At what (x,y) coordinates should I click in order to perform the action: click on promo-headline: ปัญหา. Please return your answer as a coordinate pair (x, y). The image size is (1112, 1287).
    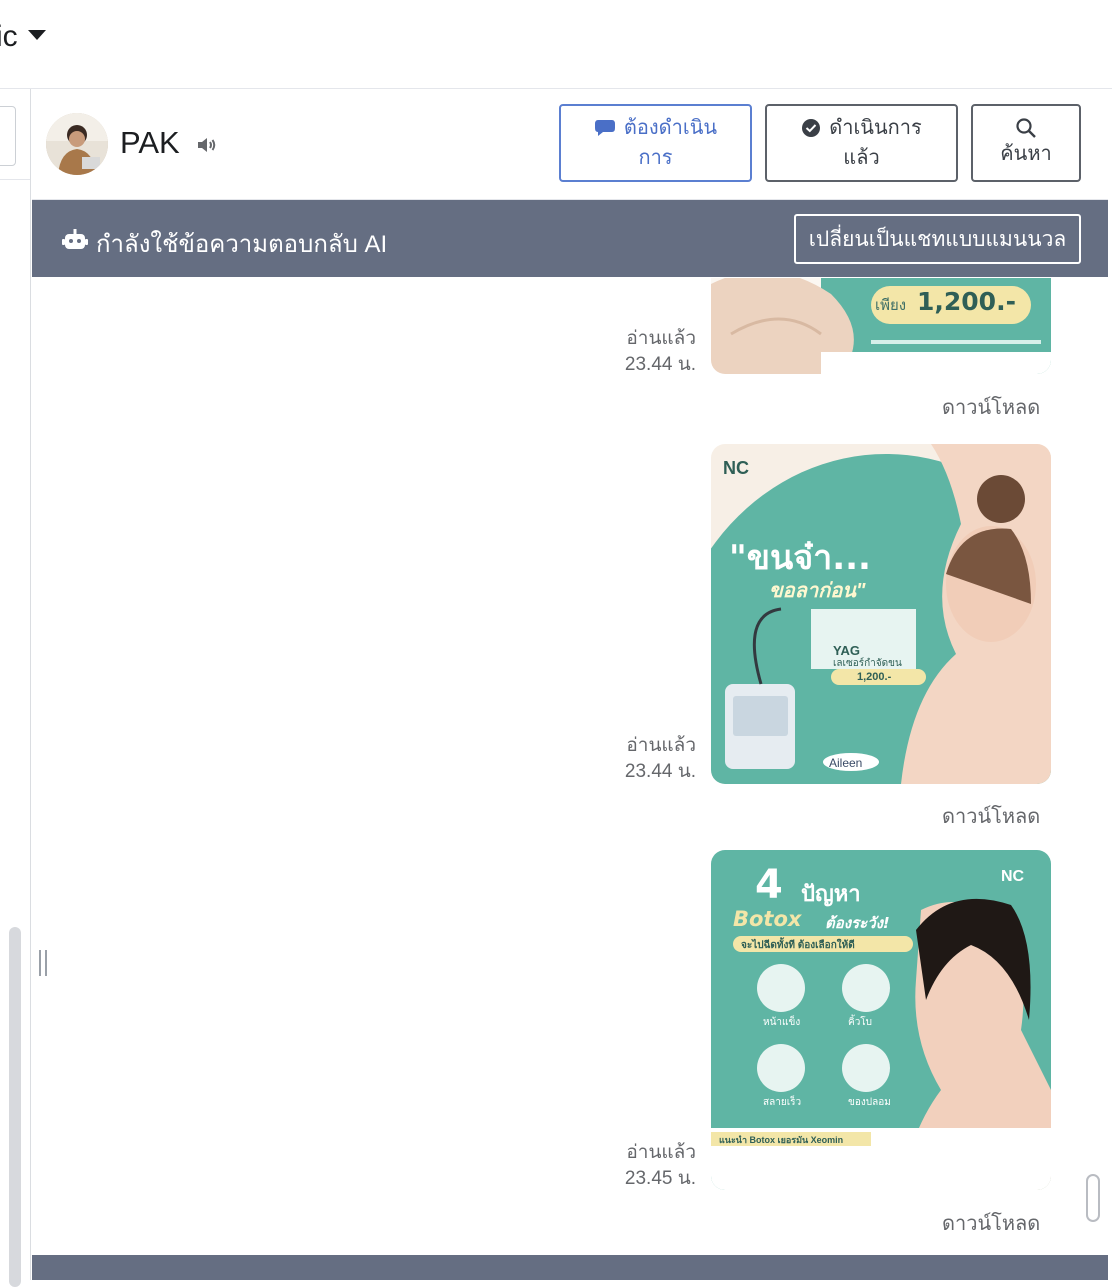
    Looking at the image, I should click on (831, 894).